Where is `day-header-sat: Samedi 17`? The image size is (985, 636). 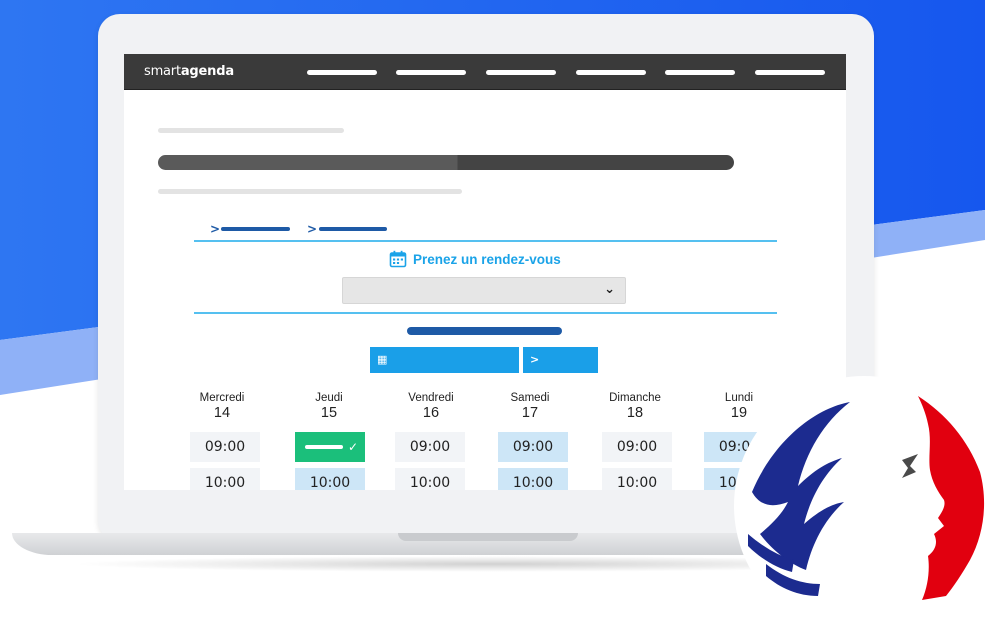
day-header-sat: Samedi 17 is located at coordinates (530, 406).